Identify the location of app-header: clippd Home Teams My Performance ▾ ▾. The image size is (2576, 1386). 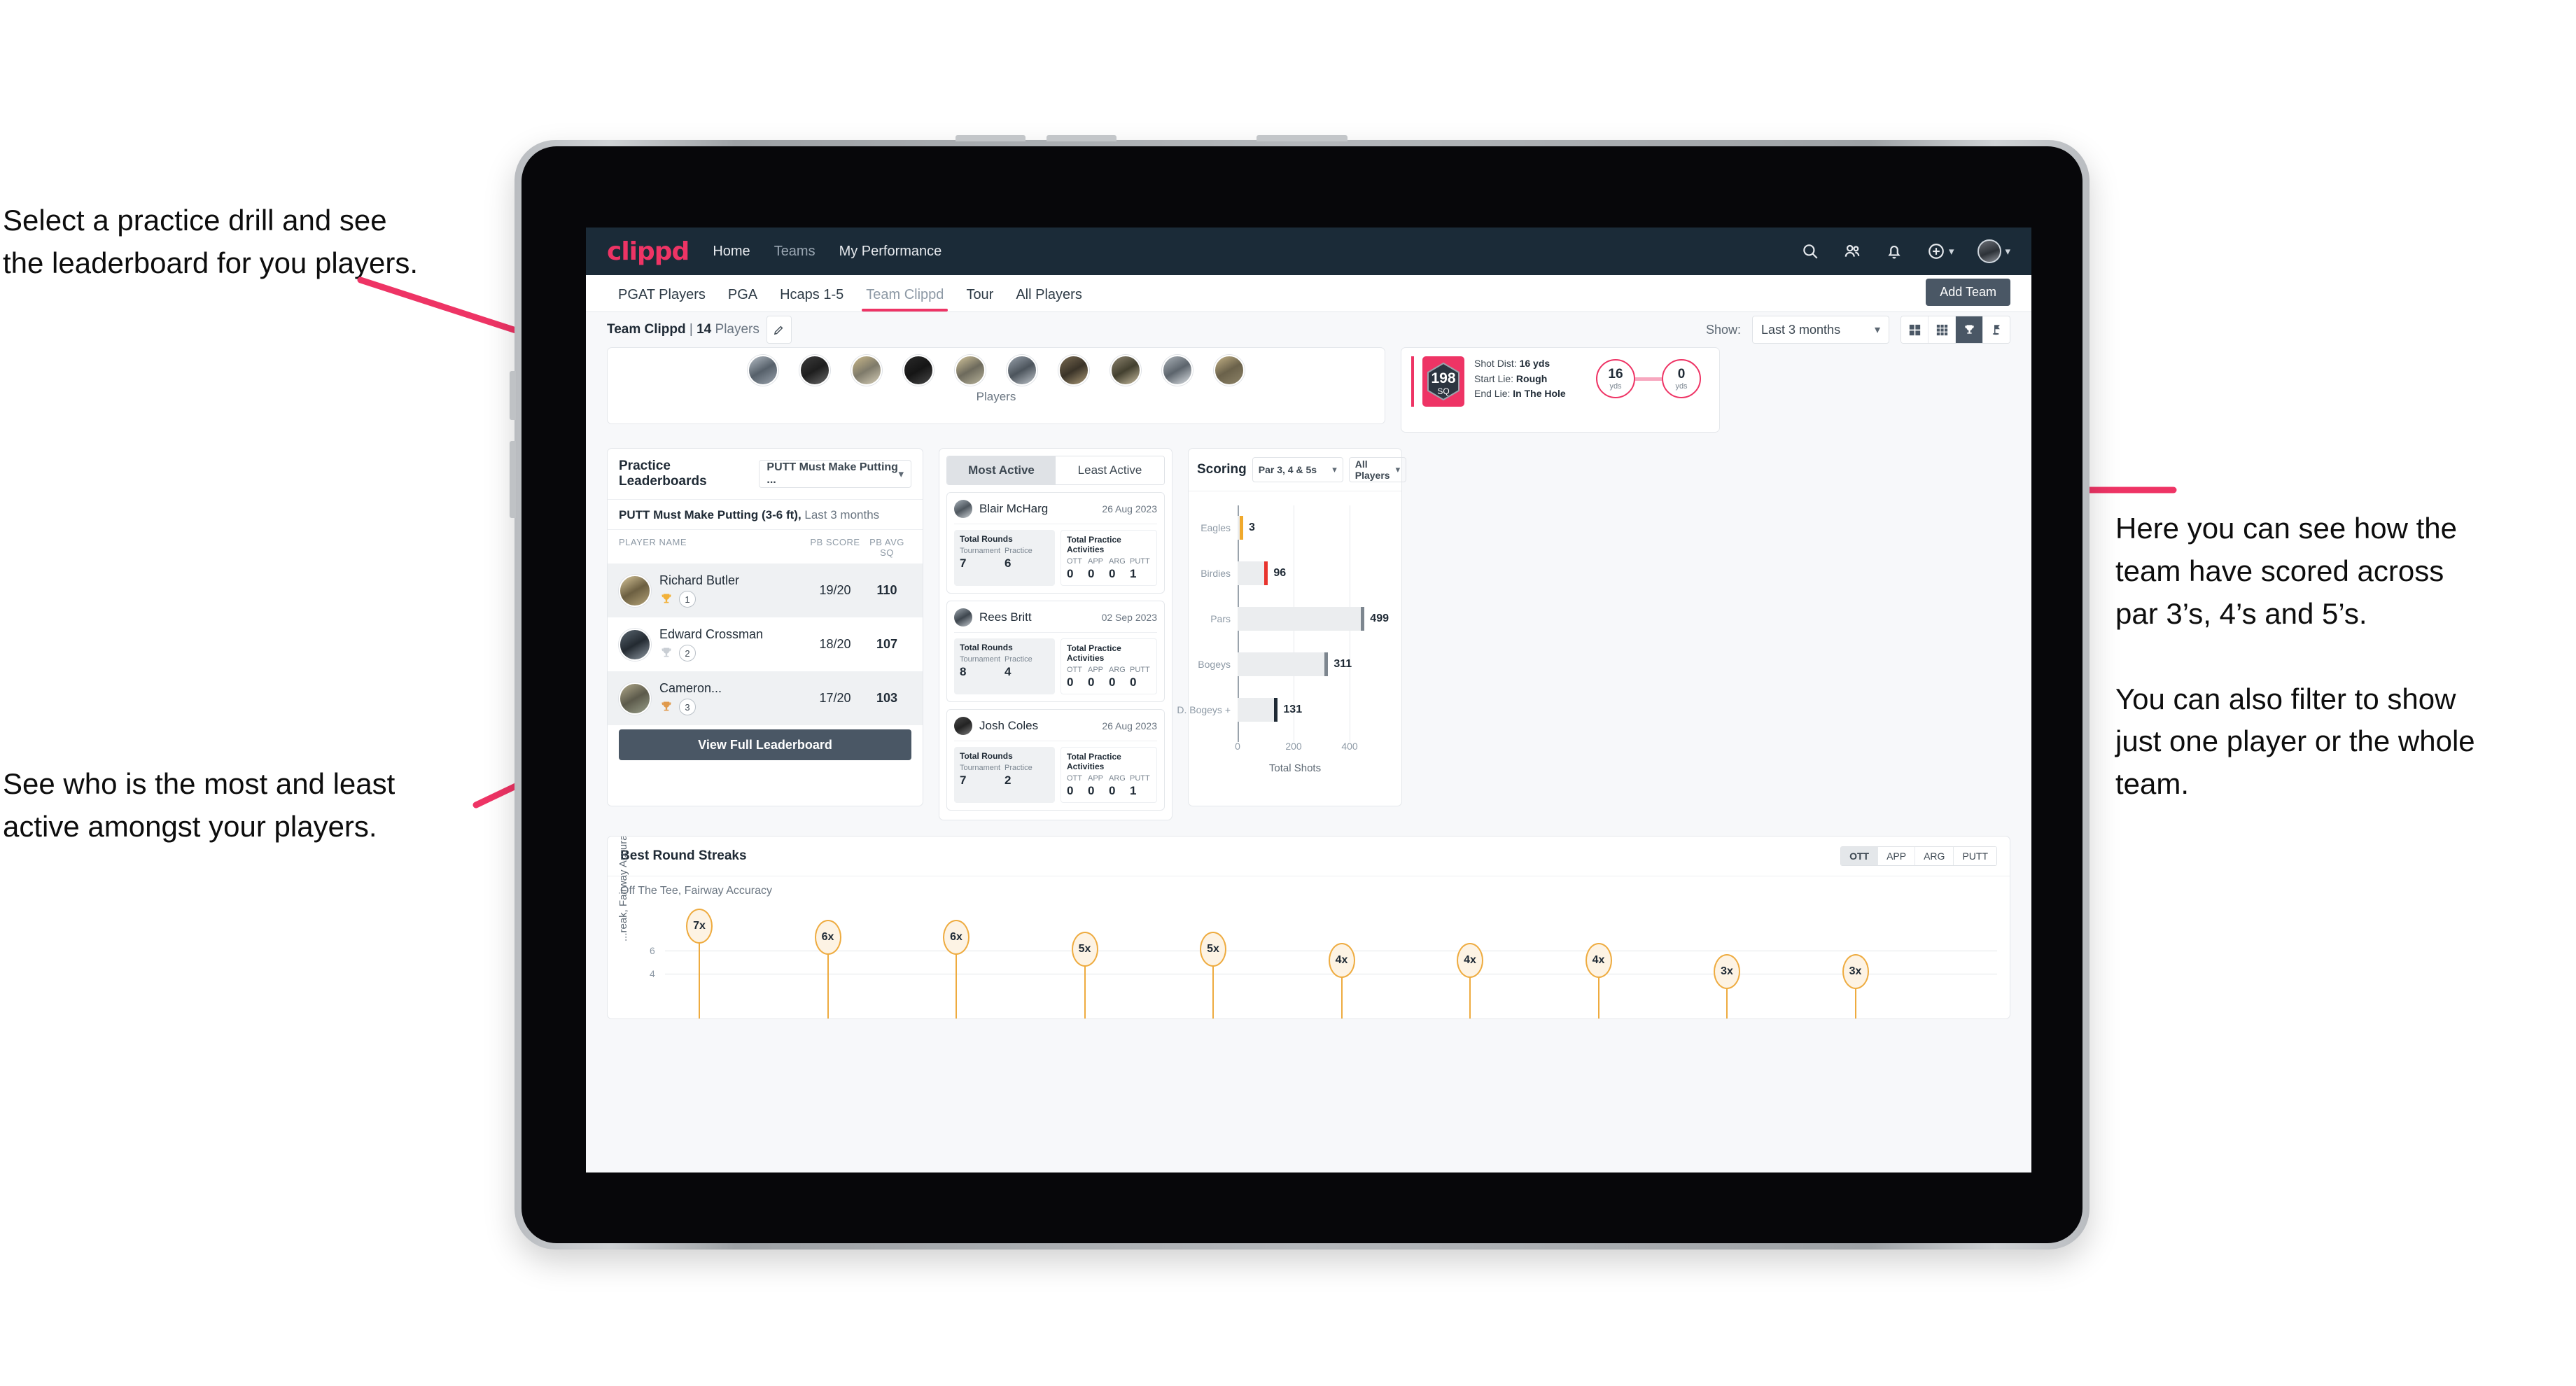
(1308, 251).